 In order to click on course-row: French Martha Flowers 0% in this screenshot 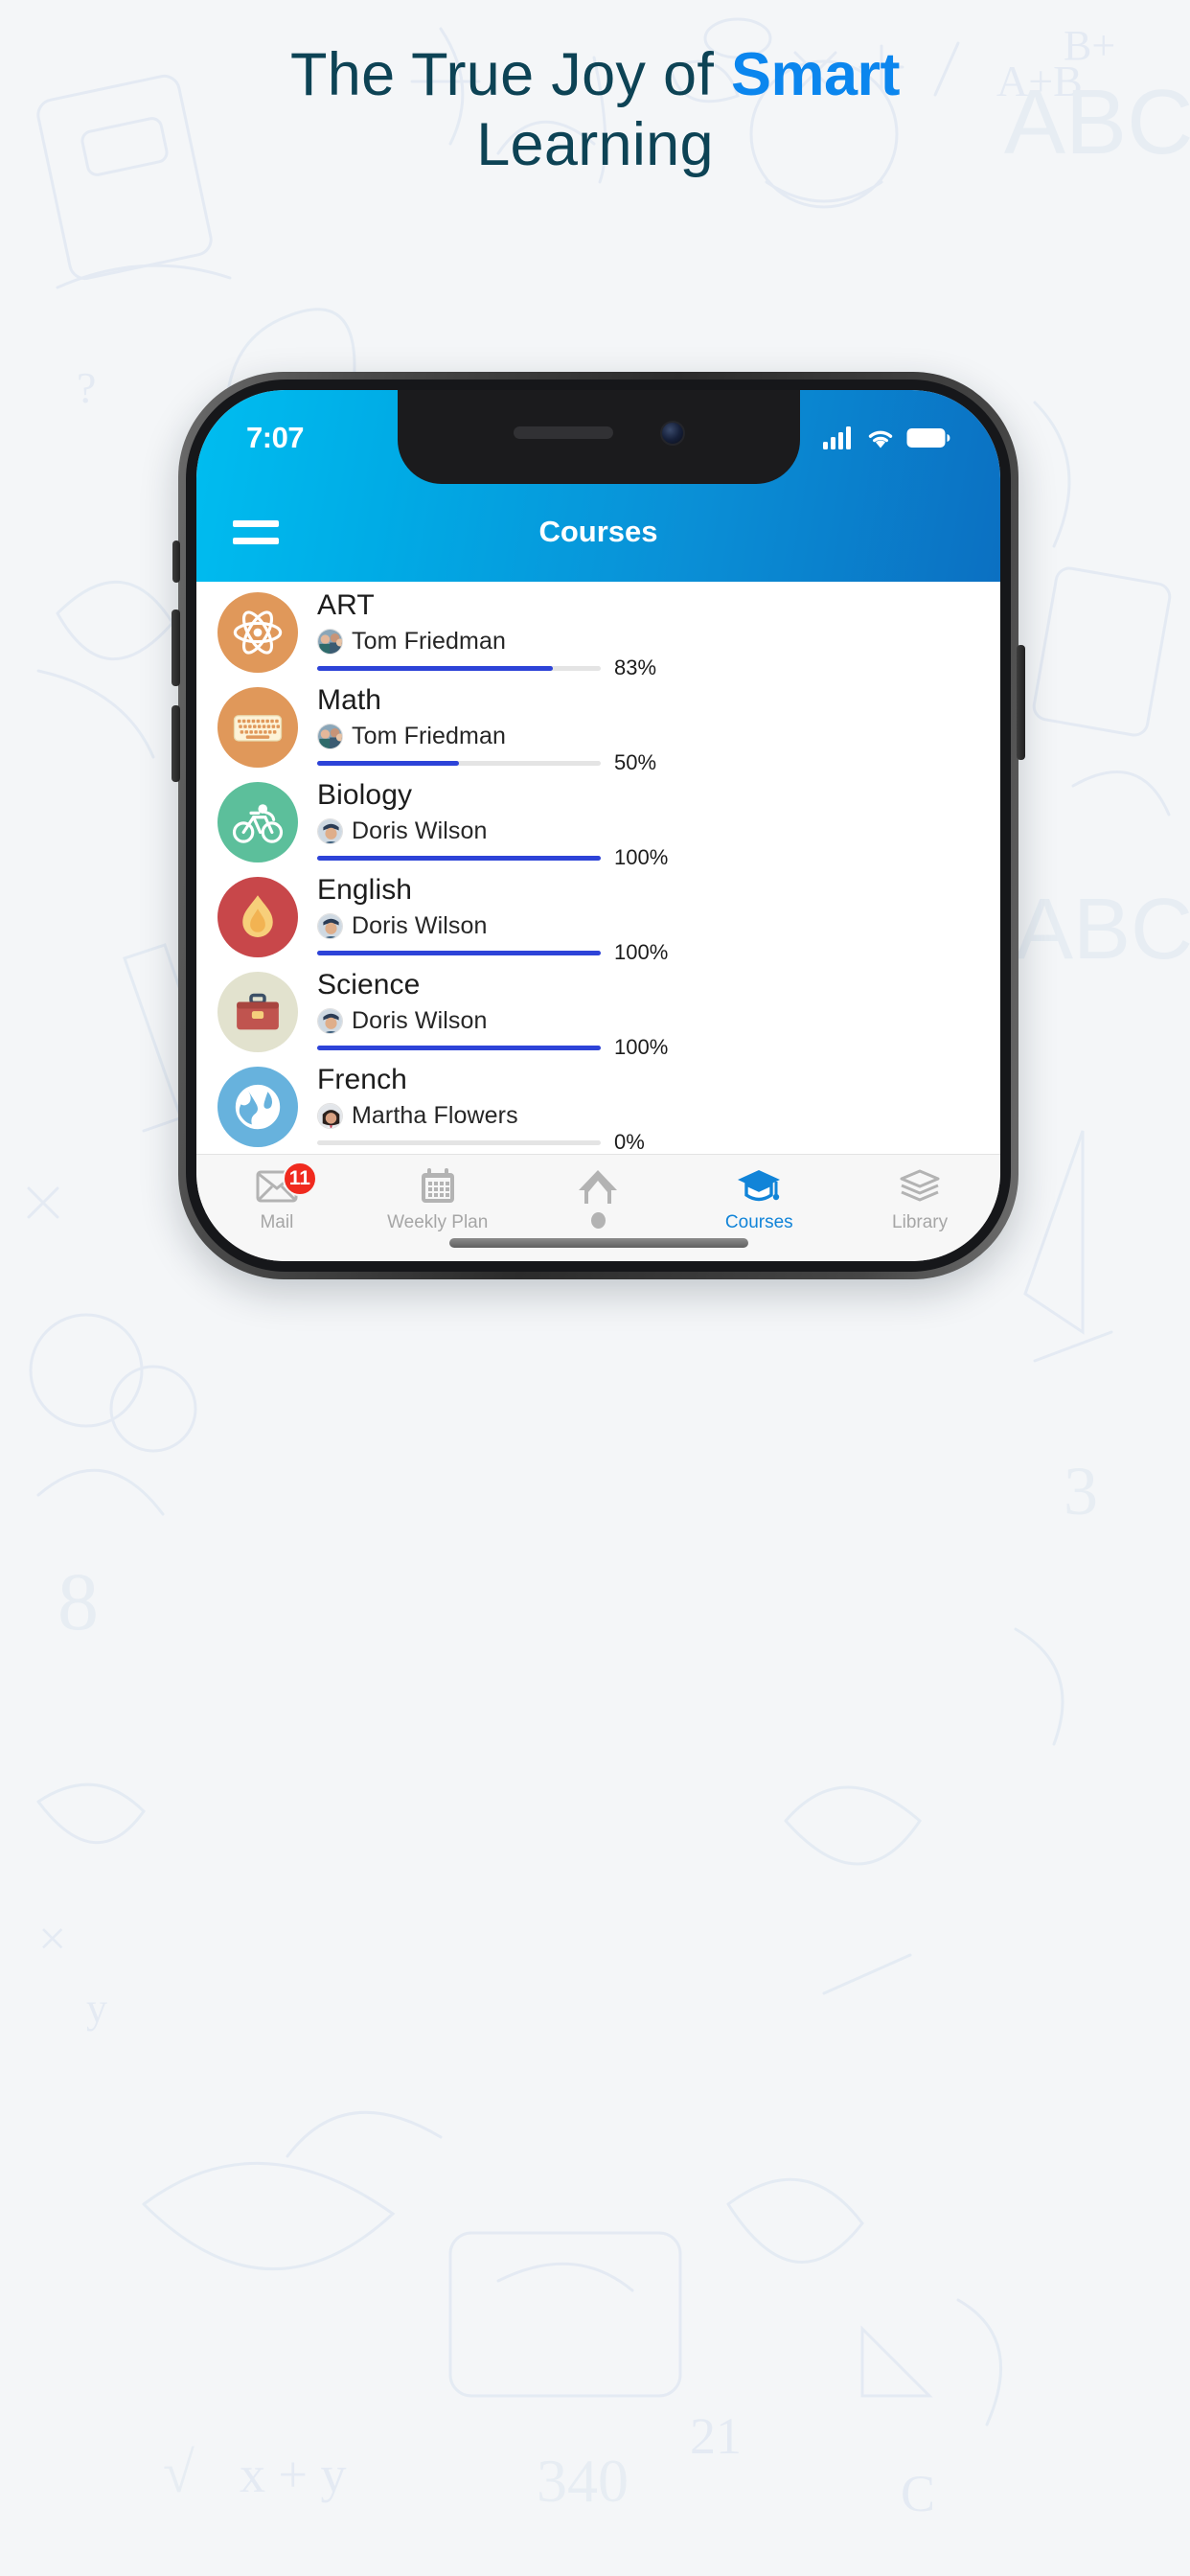, I will do `click(598, 1108)`.